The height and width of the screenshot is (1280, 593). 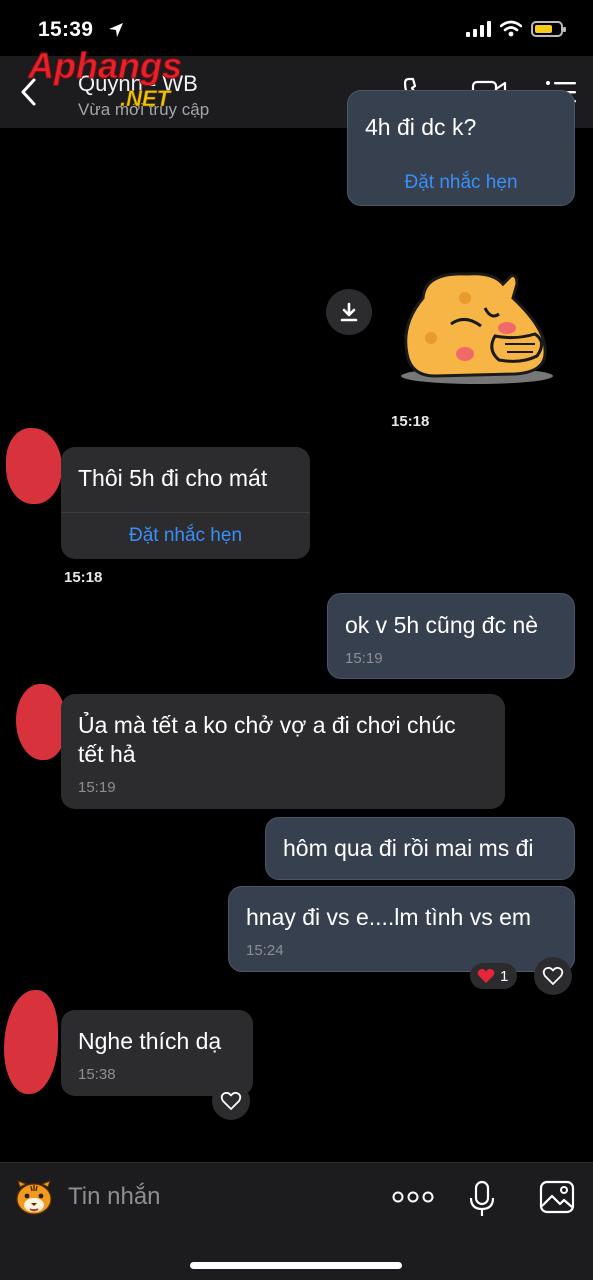 I want to click on message-text: tết hả, so click(x=107, y=754).